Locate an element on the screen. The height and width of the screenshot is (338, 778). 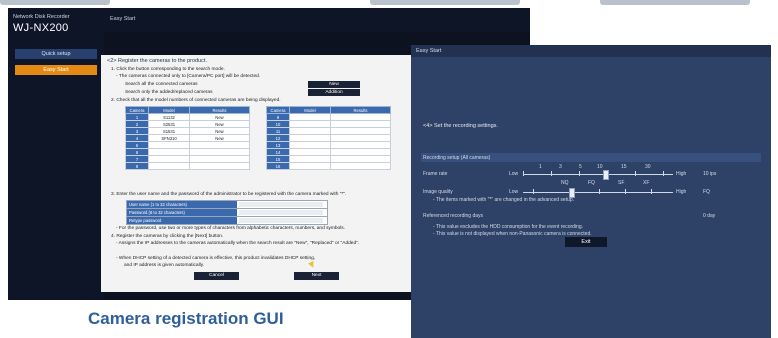
table-row: 10 is located at coordinates (328, 124).